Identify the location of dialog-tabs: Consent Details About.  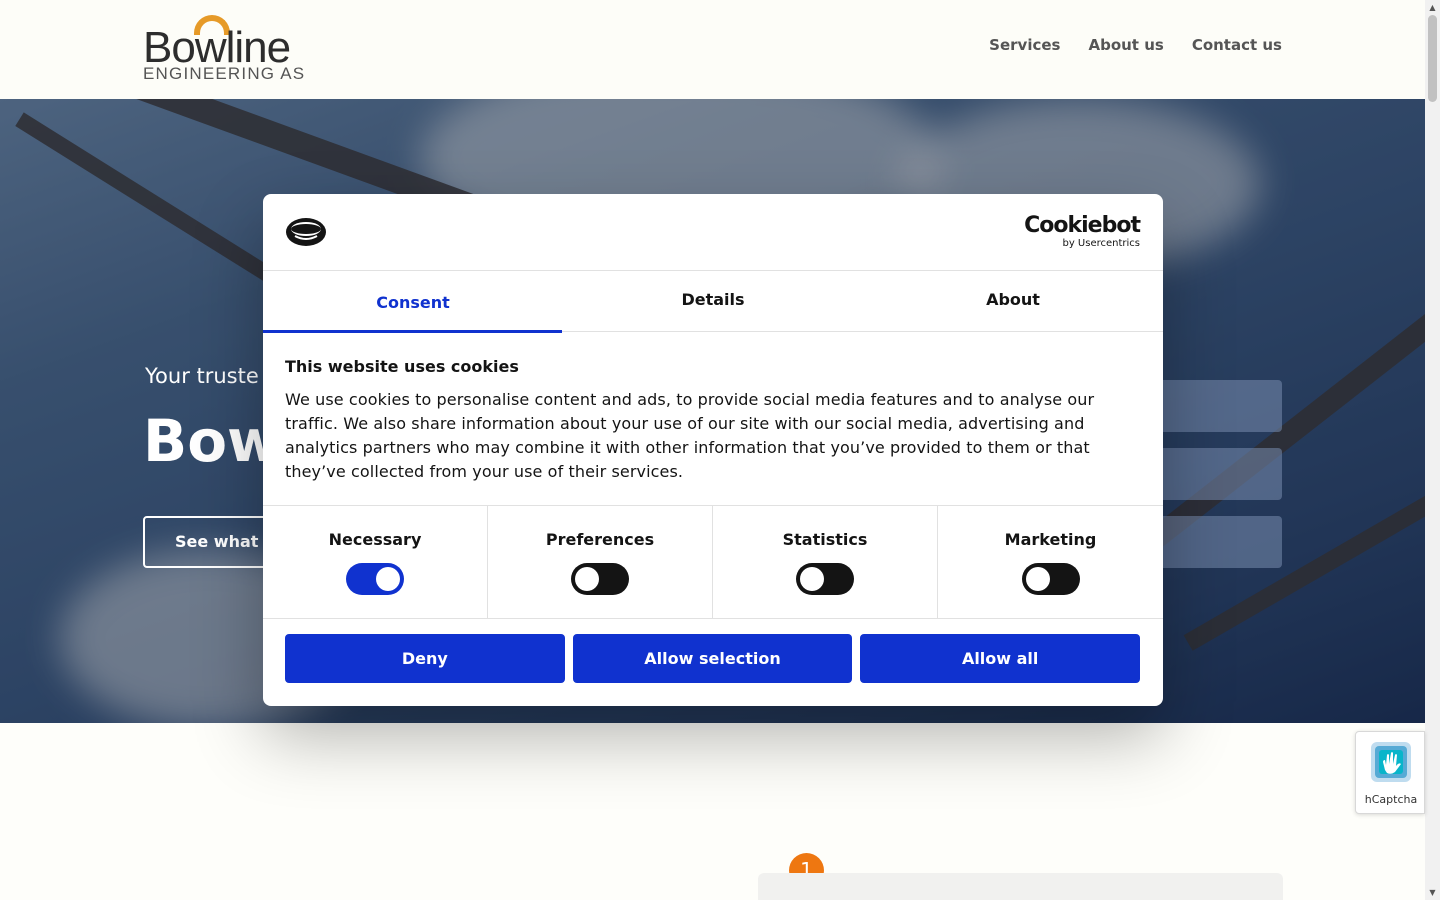
(713, 302).